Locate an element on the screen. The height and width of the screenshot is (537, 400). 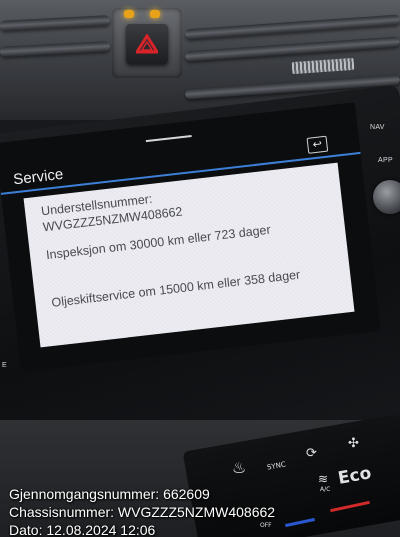
recirculation-icon: ⟳ is located at coordinates (311, 453).